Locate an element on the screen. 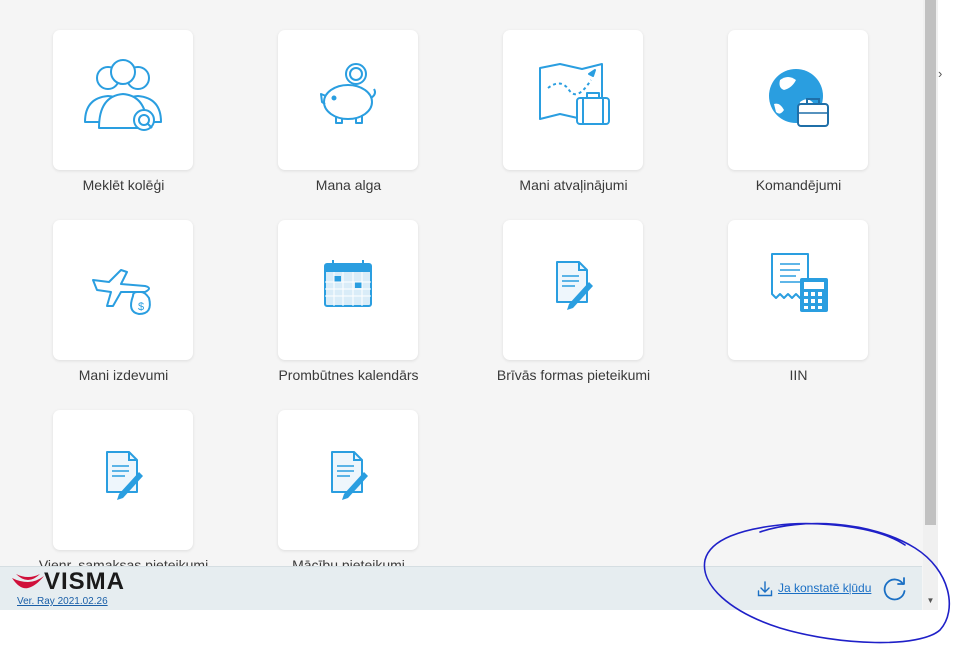 The image size is (953, 646). tile-label: Prombūtnes kalendārs is located at coordinates (348, 375).